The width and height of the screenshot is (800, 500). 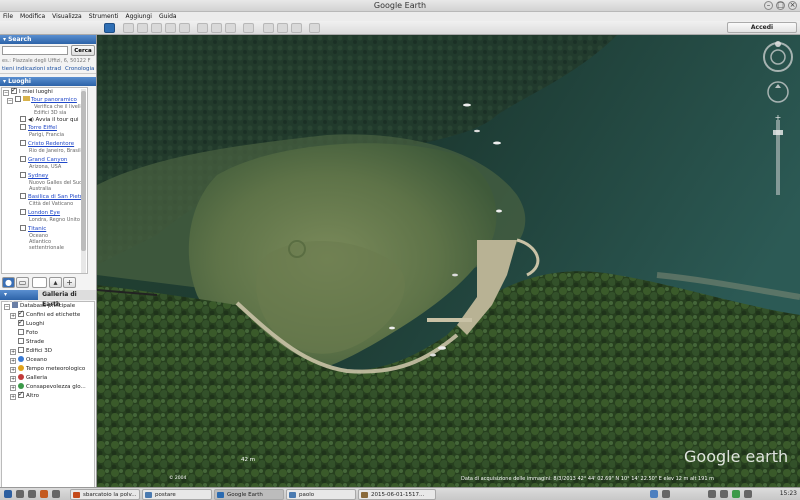 I want to click on task-google-earth: Google Earth, so click(x=249, y=494).